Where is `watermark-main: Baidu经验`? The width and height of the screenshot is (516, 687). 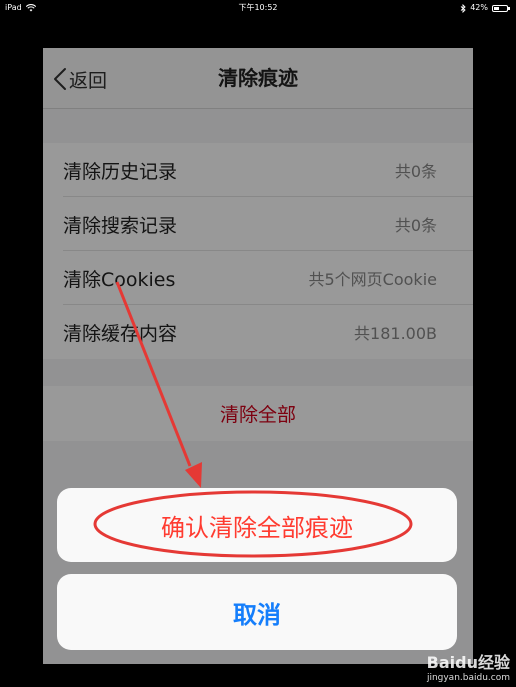 watermark-main: Baidu经验 is located at coordinates (468, 662).